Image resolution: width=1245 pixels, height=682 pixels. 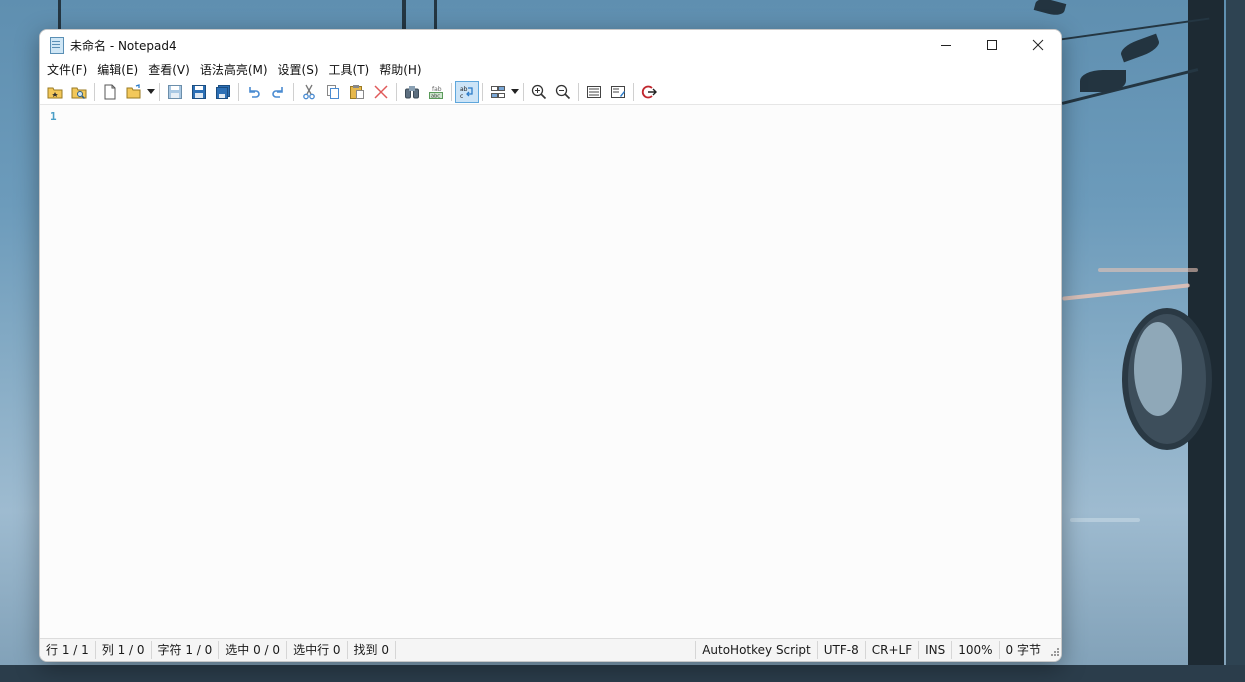 What do you see at coordinates (349, 70) in the screenshot?
I see `menu-tools: 工具(T)` at bounding box center [349, 70].